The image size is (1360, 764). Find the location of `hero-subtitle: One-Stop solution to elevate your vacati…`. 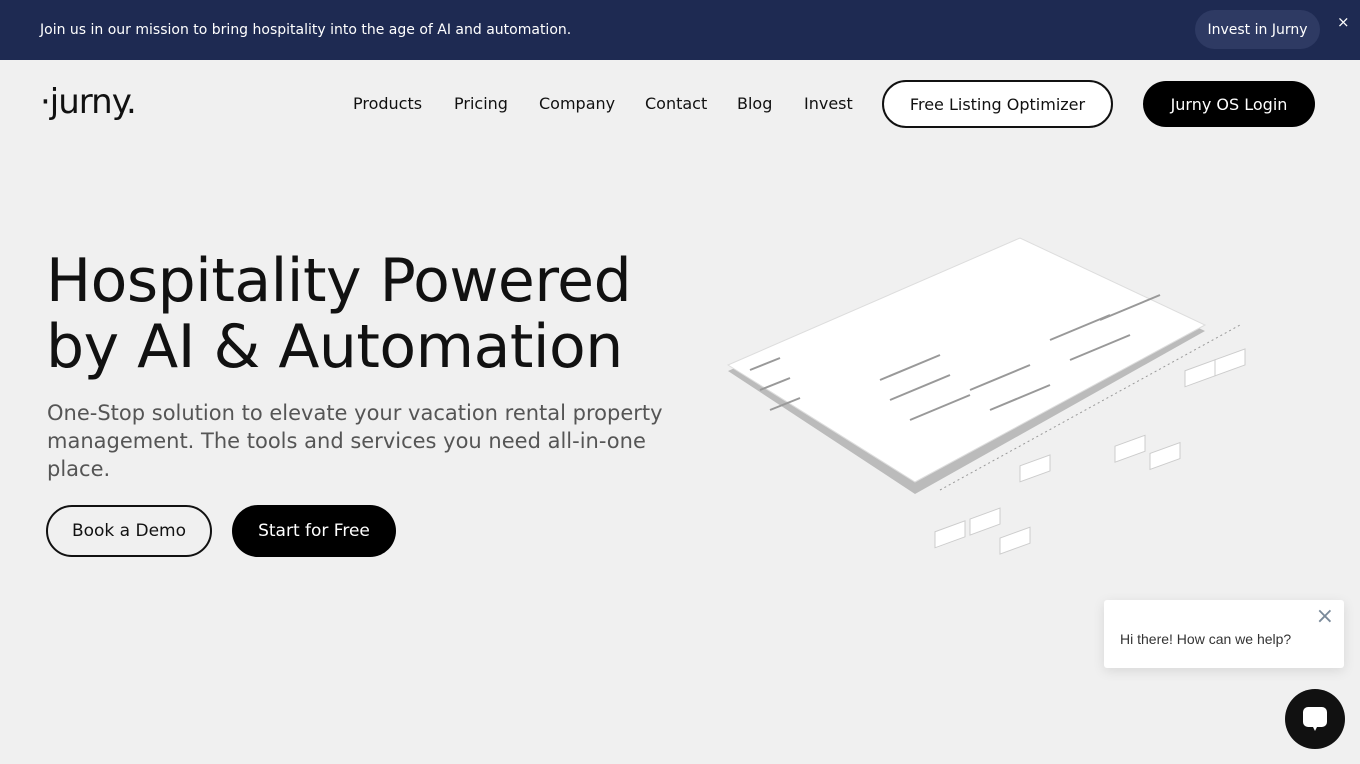

hero-subtitle: One-Stop solution to elevate your vacati… is located at coordinates (355, 441).